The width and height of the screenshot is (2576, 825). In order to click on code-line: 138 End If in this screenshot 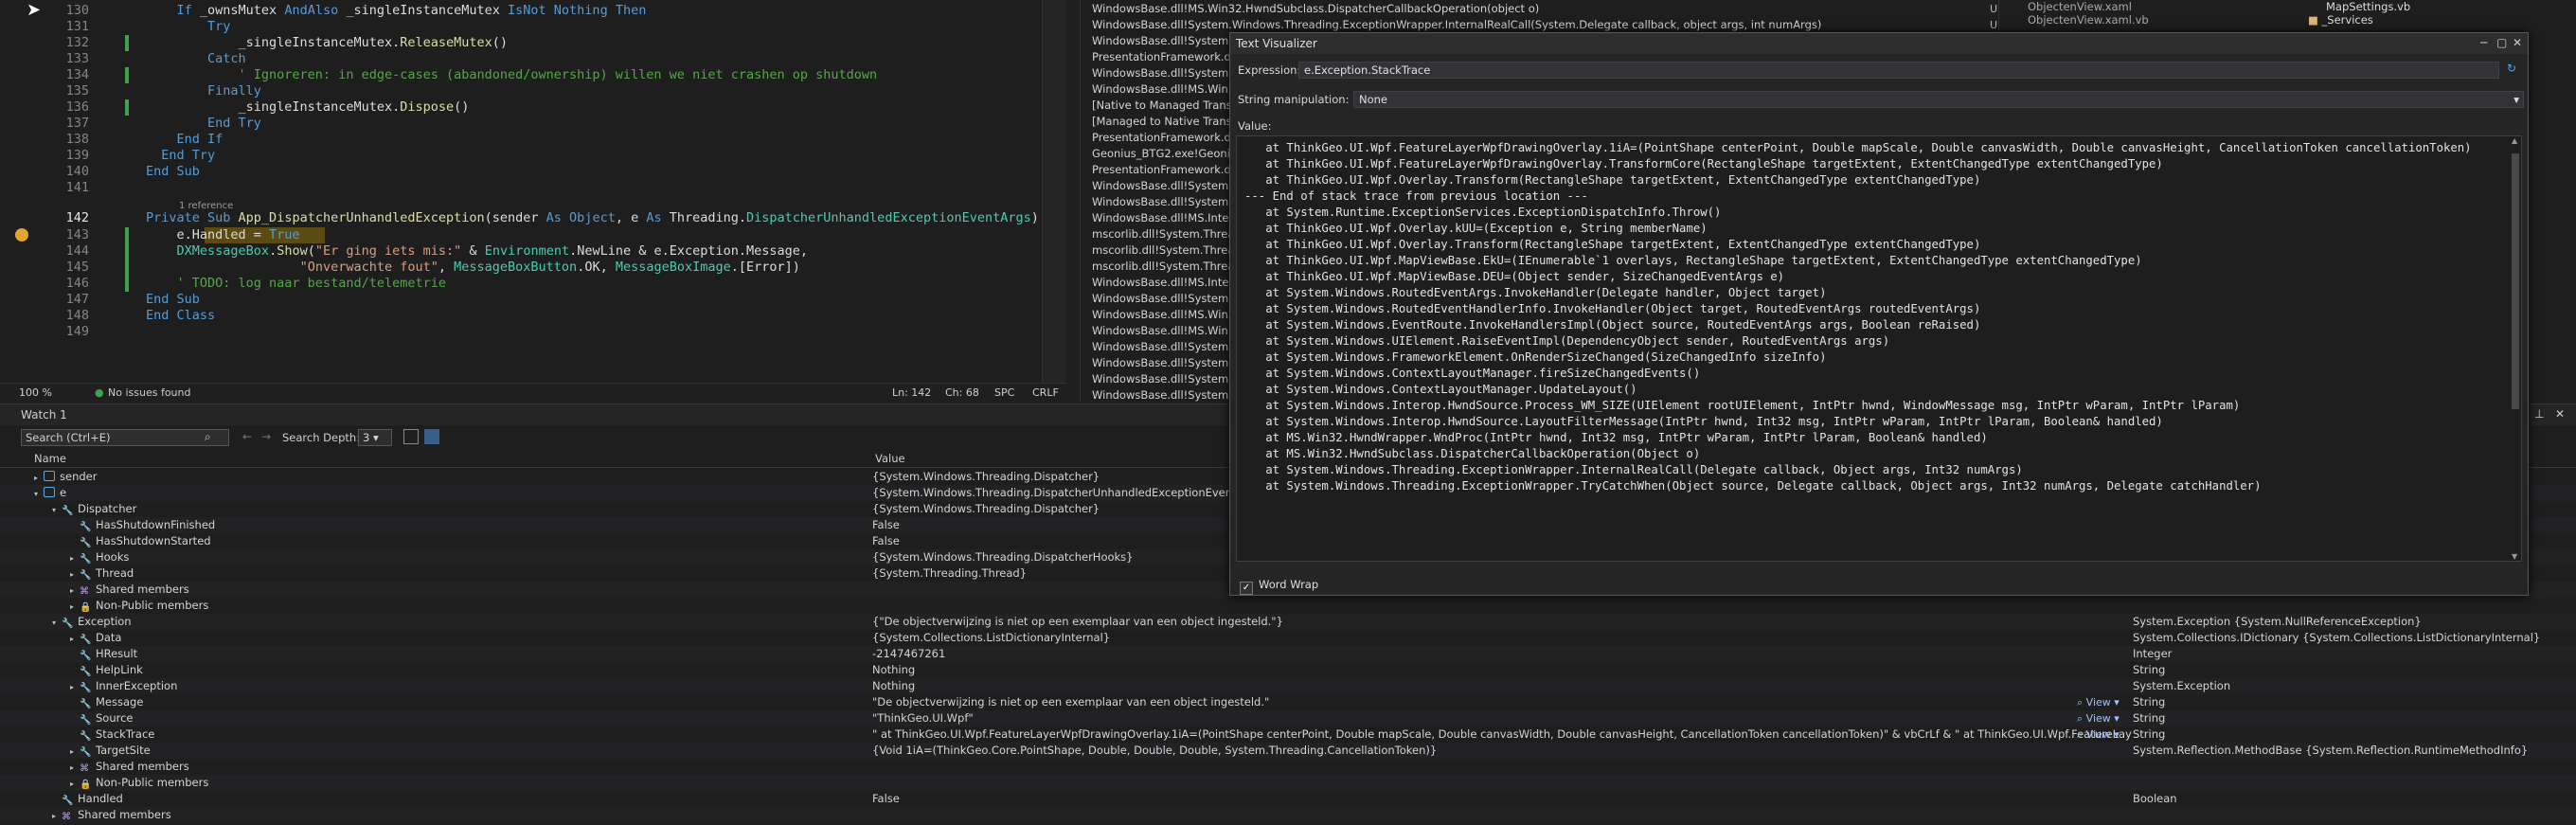, I will do `click(521, 140)`.